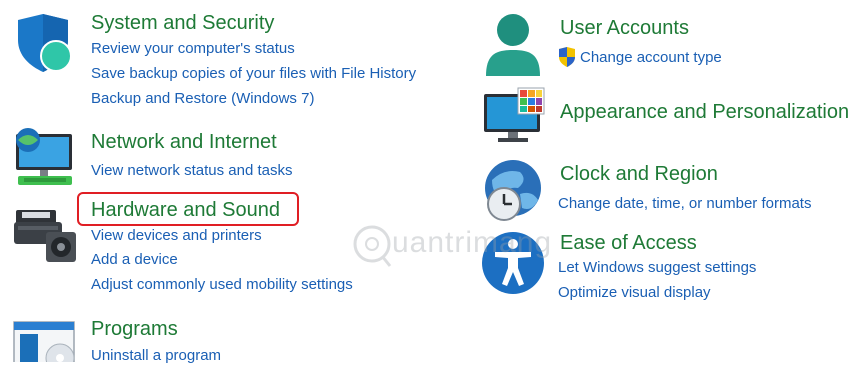 Image resolution: width=851 pixels, height=367 pixels. What do you see at coordinates (176, 235) in the screenshot?
I see `devices-printers-link: View devices and printers` at bounding box center [176, 235].